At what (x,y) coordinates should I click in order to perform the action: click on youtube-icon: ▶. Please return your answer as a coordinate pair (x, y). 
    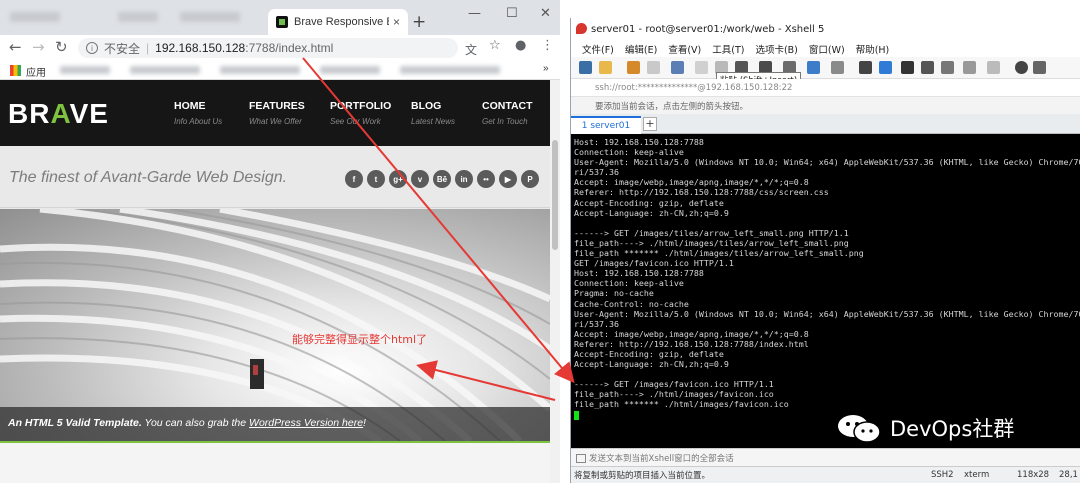
    Looking at the image, I should click on (508, 179).